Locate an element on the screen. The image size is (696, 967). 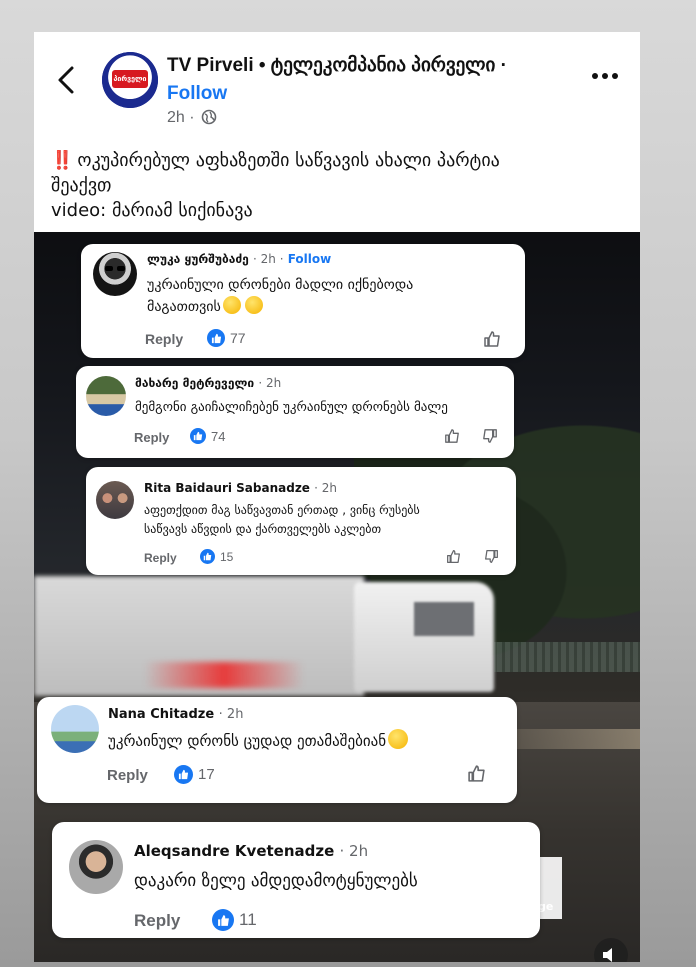
page-logo: პირველი is located at coordinates (130, 79).